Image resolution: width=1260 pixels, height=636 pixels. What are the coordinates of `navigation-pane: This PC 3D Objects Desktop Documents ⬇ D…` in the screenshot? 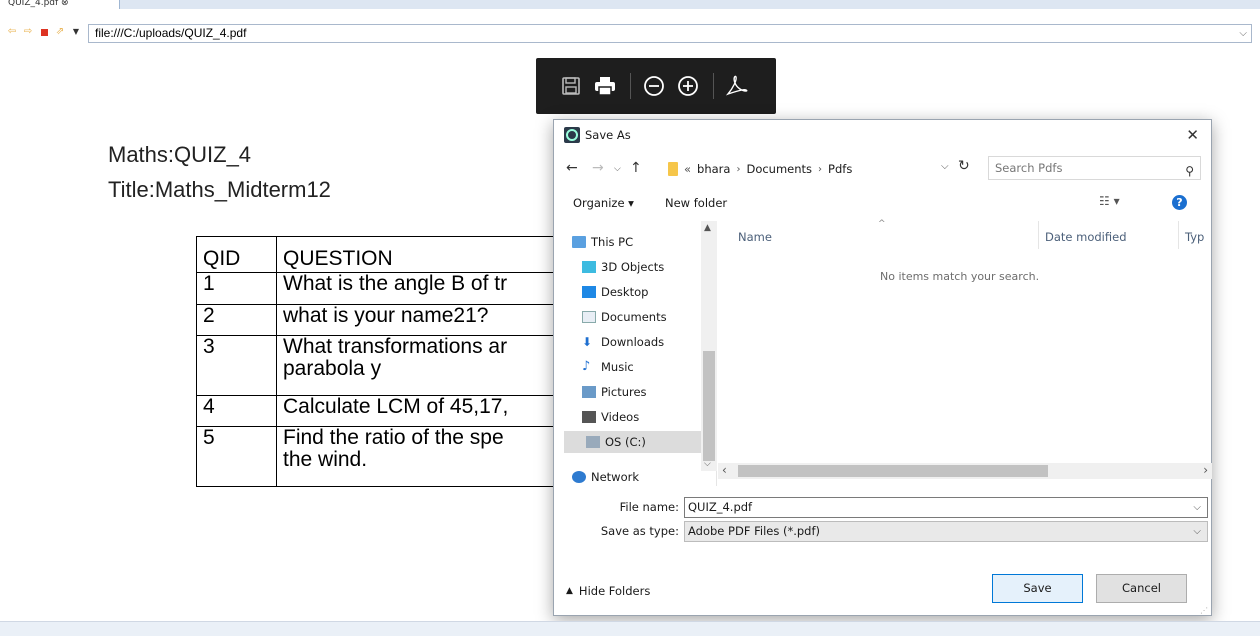 It's located at (635, 353).